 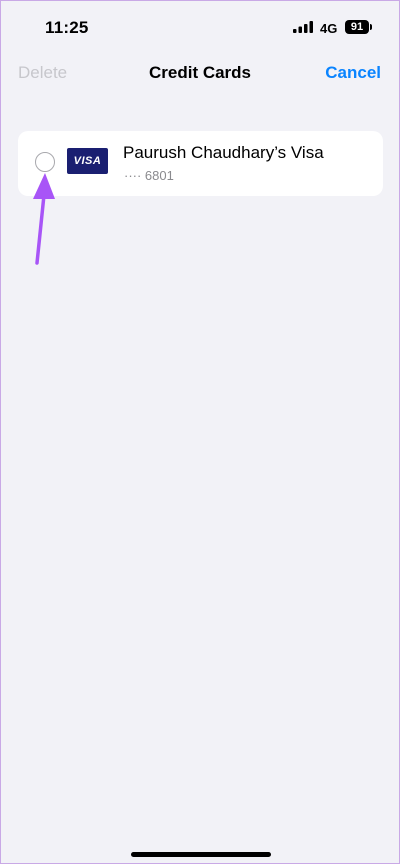 What do you see at coordinates (200, 163) in the screenshot?
I see `credit-card-row: VISA Paurush Chaudhary’s Visa ···· 6801` at bounding box center [200, 163].